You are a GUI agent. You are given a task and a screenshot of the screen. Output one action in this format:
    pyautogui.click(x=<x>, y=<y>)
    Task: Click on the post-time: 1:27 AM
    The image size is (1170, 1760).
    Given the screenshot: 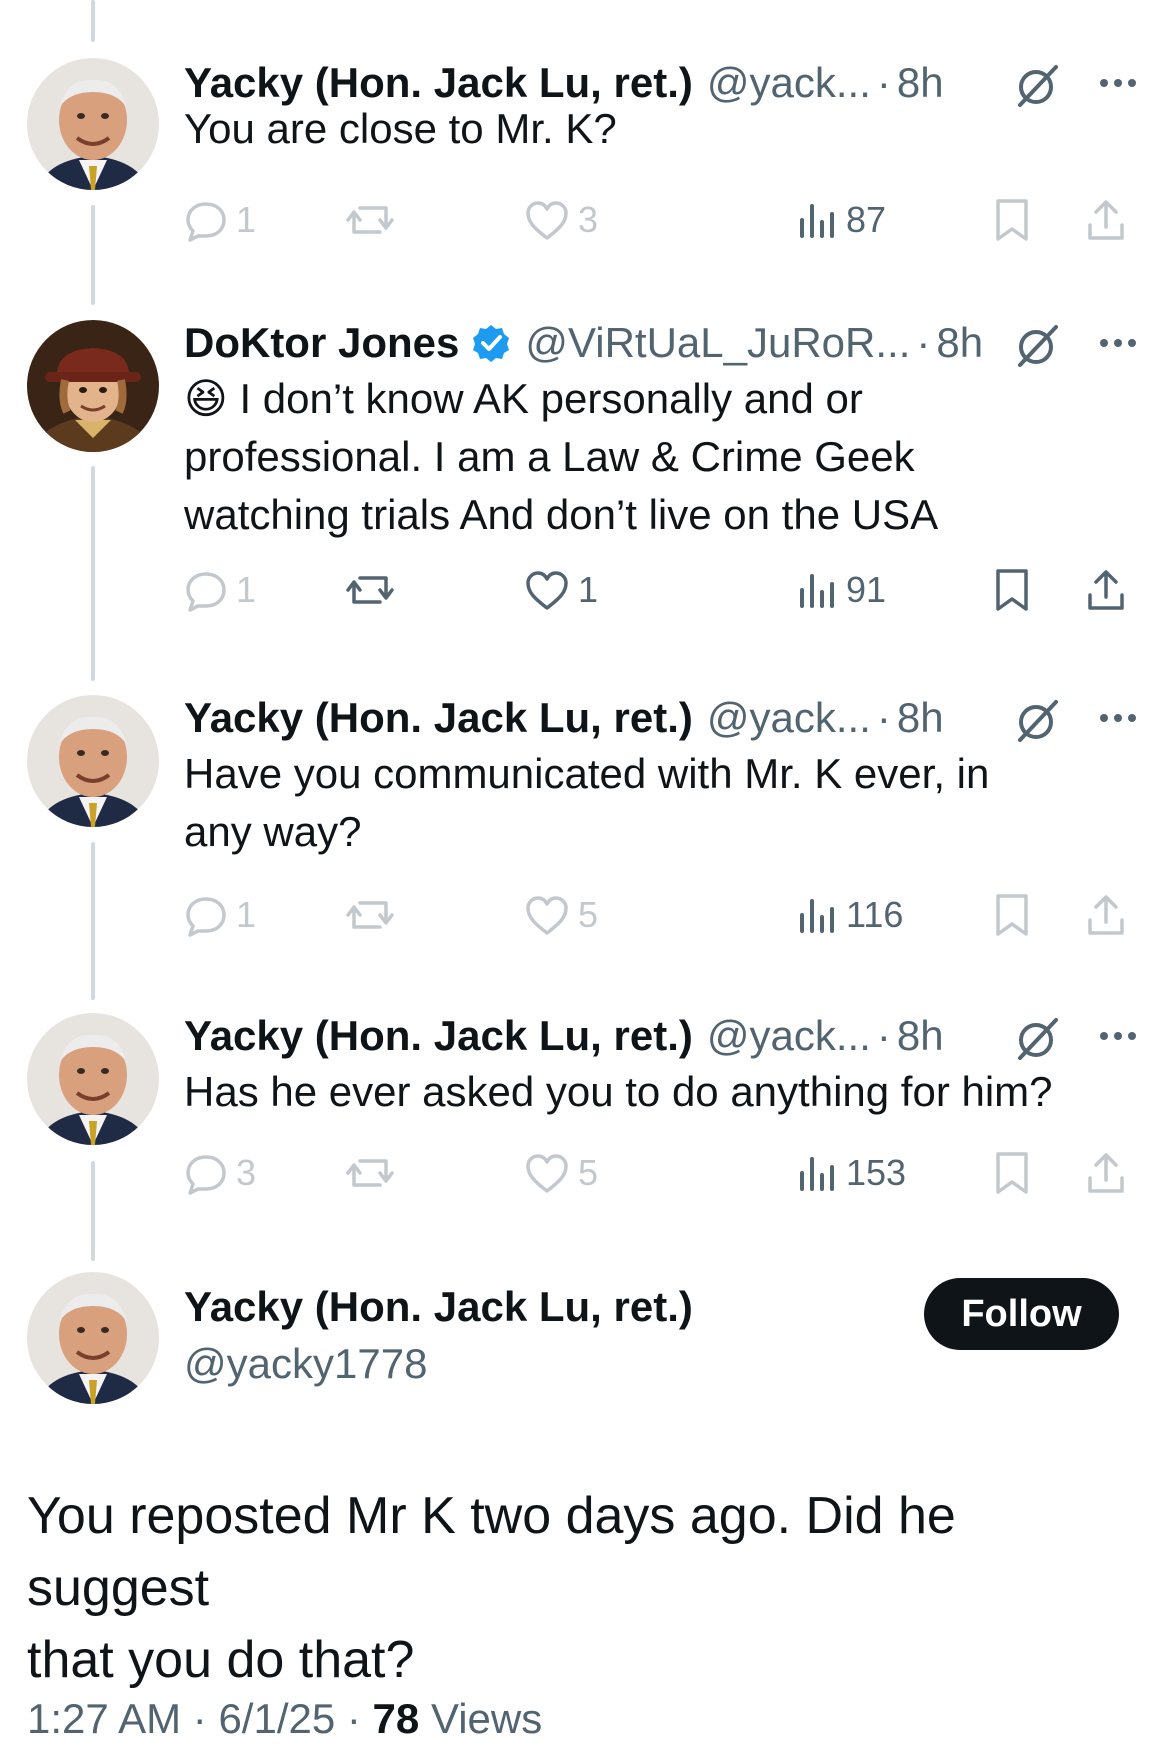 What is the action you would take?
    pyautogui.click(x=104, y=1718)
    